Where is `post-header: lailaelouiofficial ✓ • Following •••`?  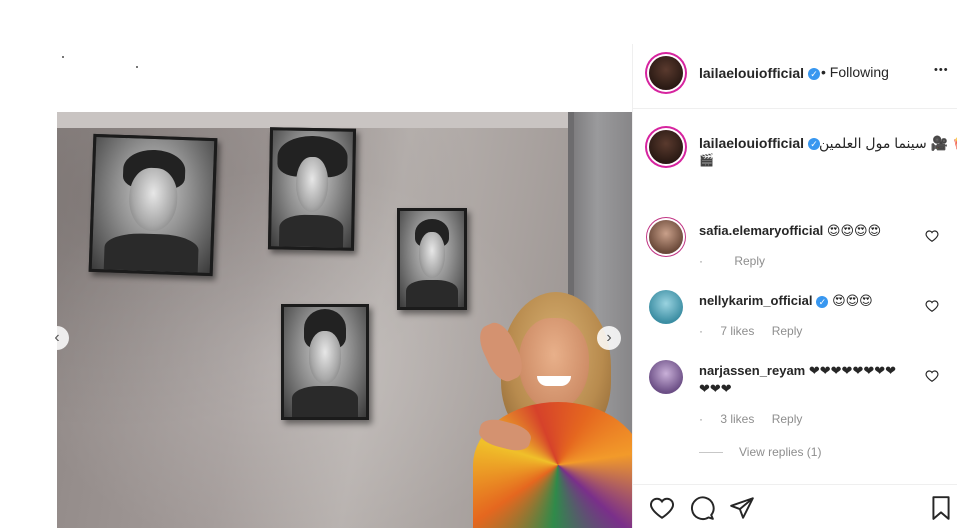 post-header: lailaelouiofficial ✓ • Following ••• is located at coordinates (795, 76).